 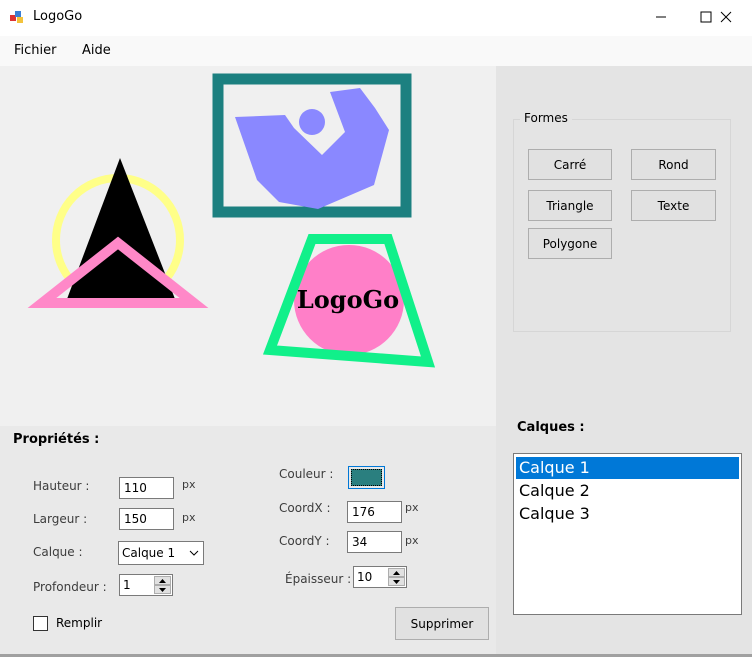 I want to click on logogo-text-shape: LogoGo, so click(x=348, y=299).